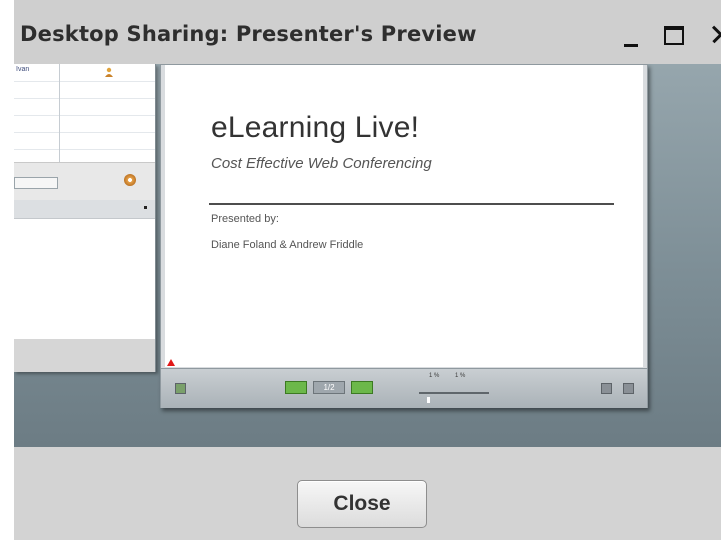 This screenshot has height=540, width=721. I want to click on maximize-button, so click(675, 34).